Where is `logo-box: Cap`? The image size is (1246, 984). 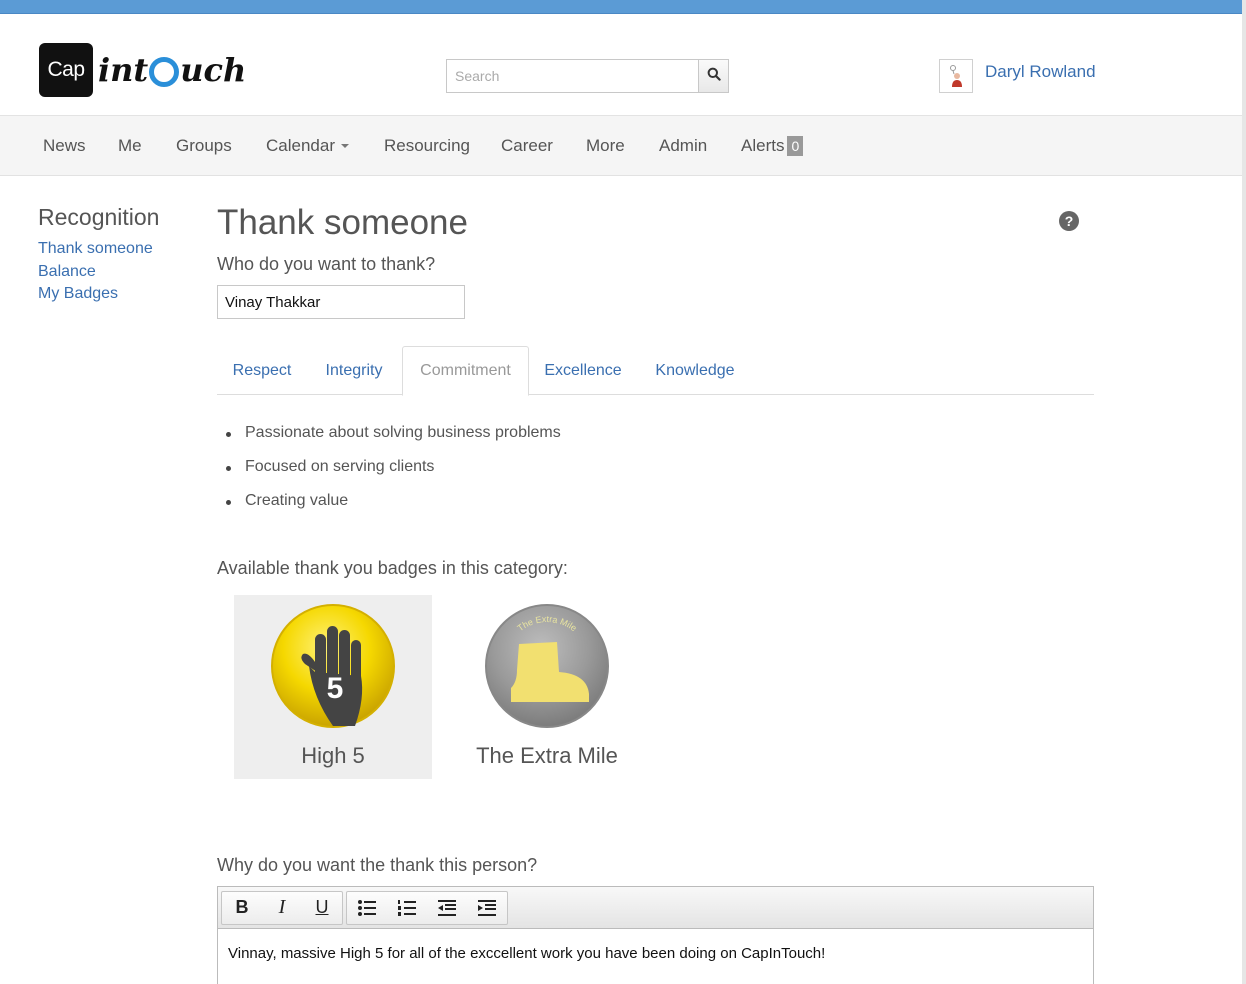
logo-box: Cap is located at coordinates (66, 70).